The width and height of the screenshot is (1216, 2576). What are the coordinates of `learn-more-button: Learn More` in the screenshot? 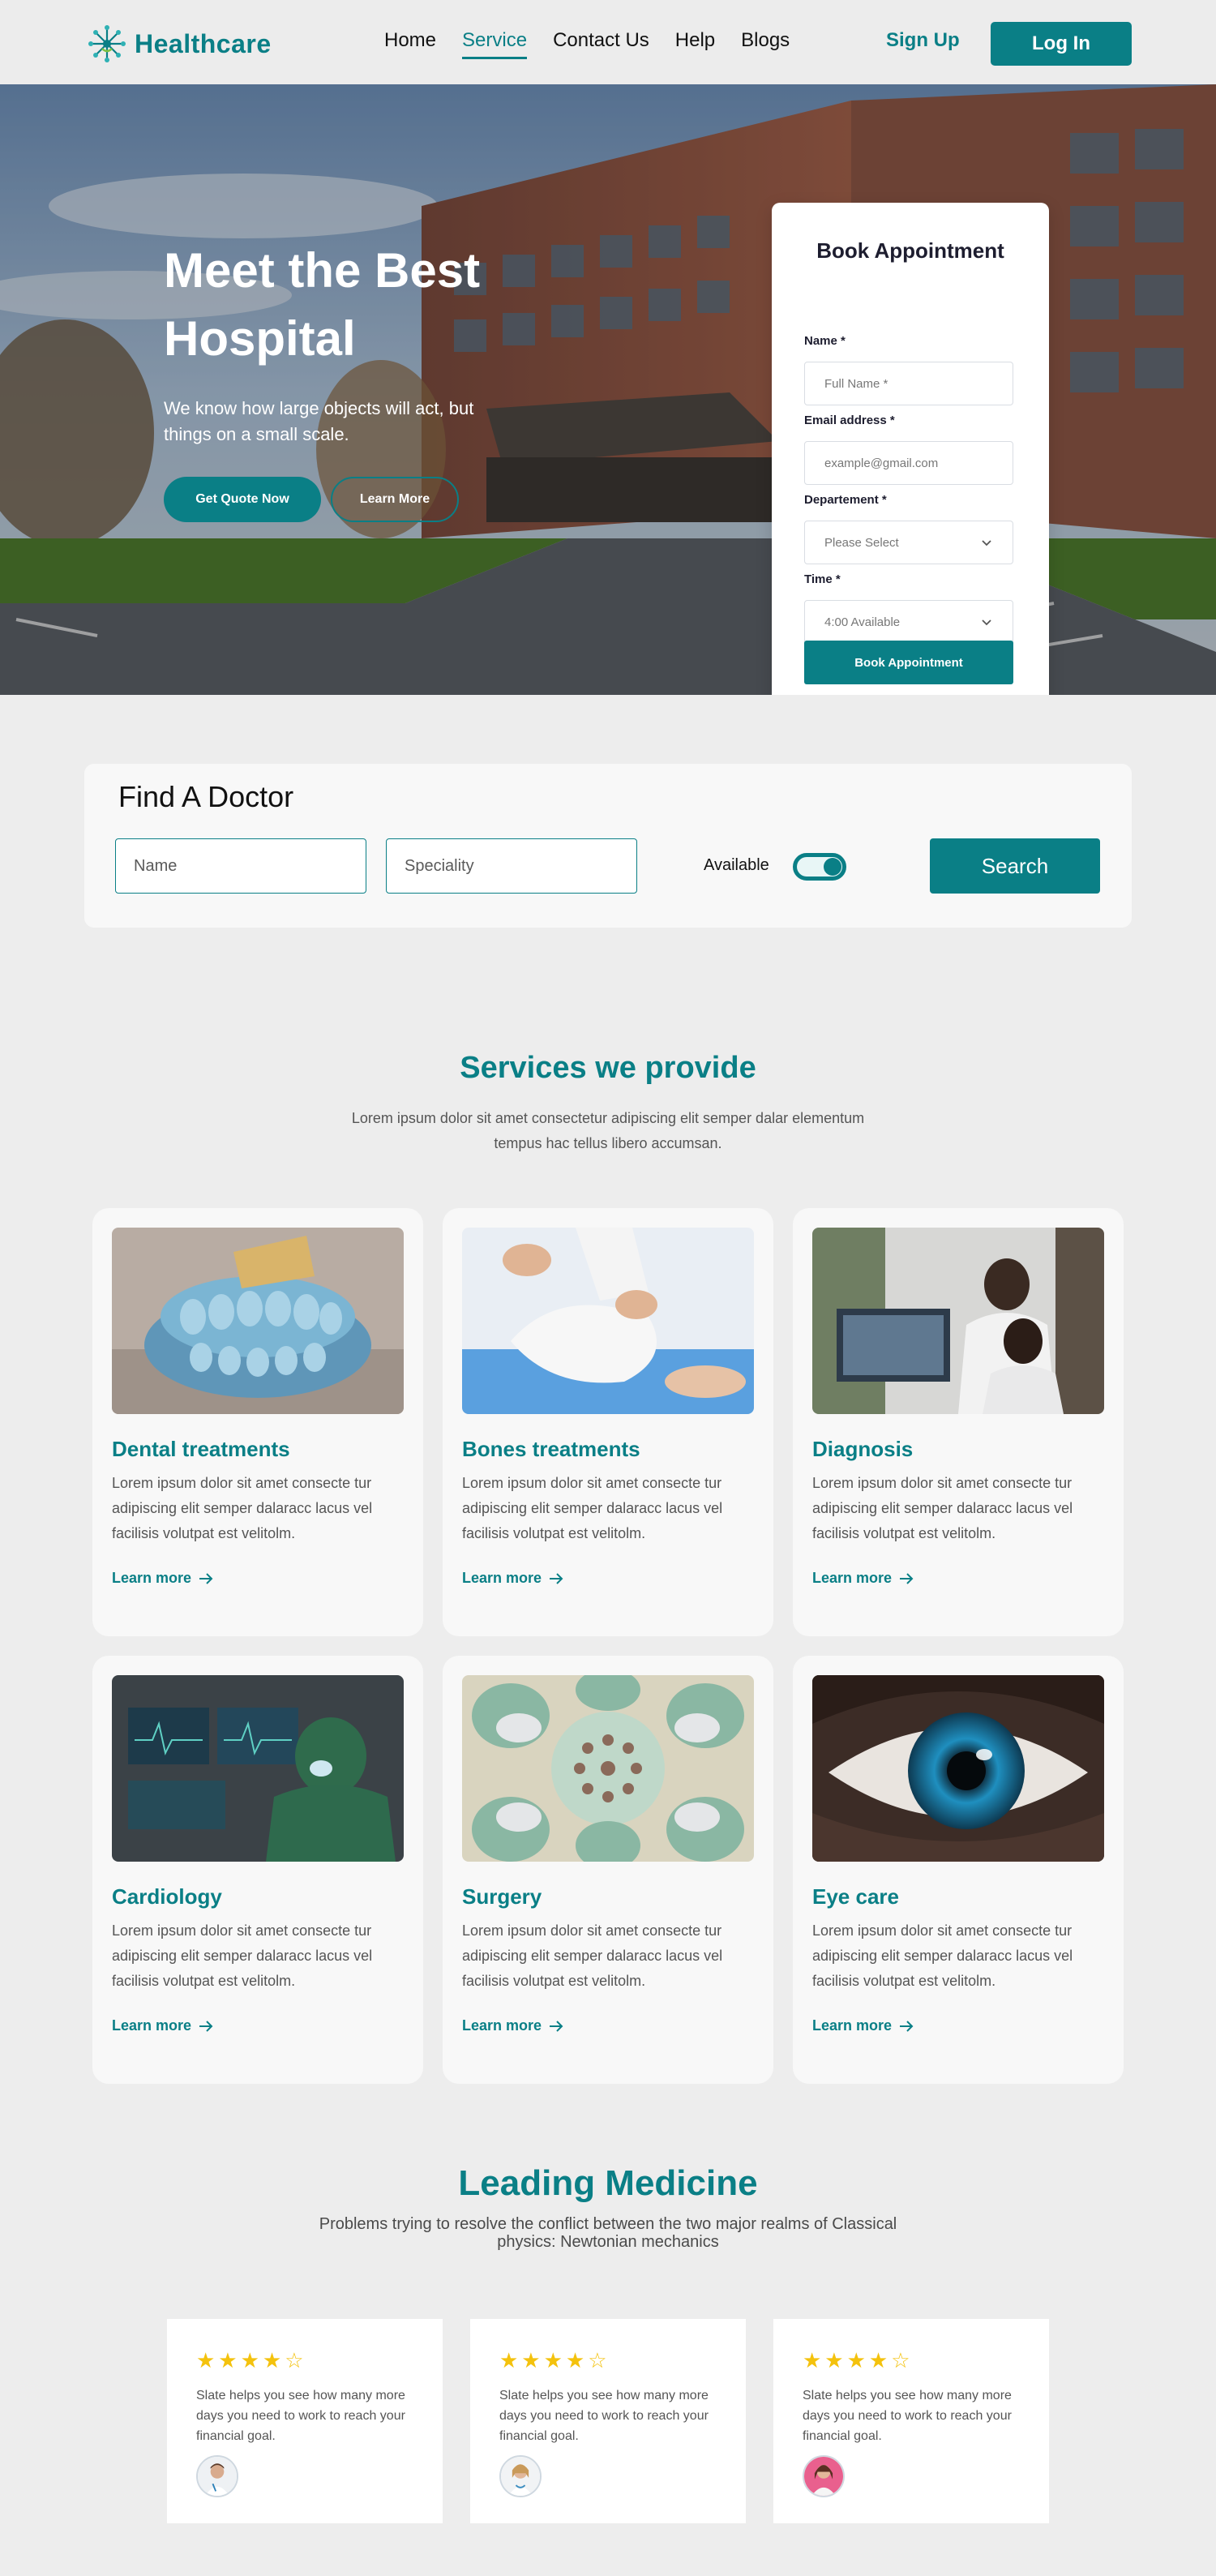 It's located at (395, 499).